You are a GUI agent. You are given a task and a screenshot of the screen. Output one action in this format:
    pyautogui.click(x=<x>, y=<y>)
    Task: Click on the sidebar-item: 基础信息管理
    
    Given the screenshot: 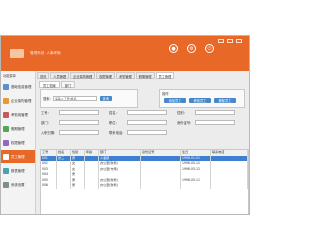 What is the action you would take?
    pyautogui.click(x=18, y=86)
    